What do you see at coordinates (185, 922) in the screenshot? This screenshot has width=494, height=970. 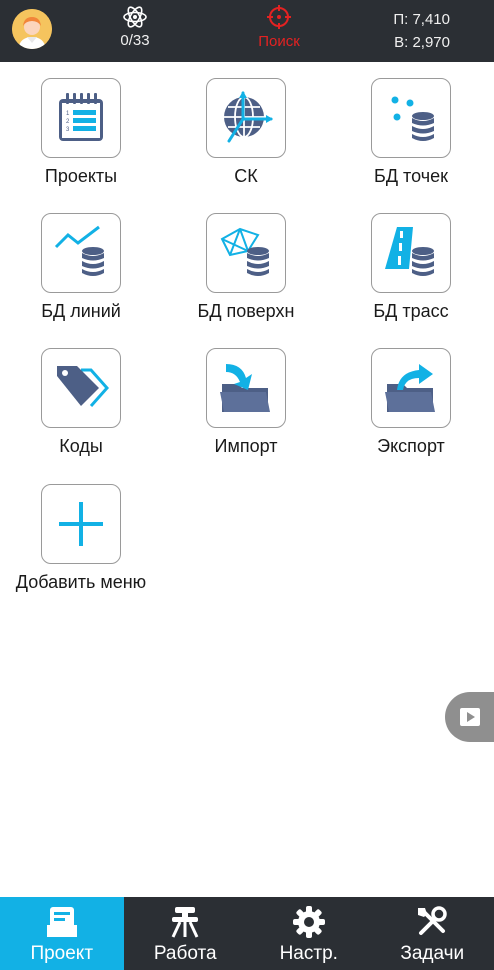 I see `survey-instrument-icon` at bounding box center [185, 922].